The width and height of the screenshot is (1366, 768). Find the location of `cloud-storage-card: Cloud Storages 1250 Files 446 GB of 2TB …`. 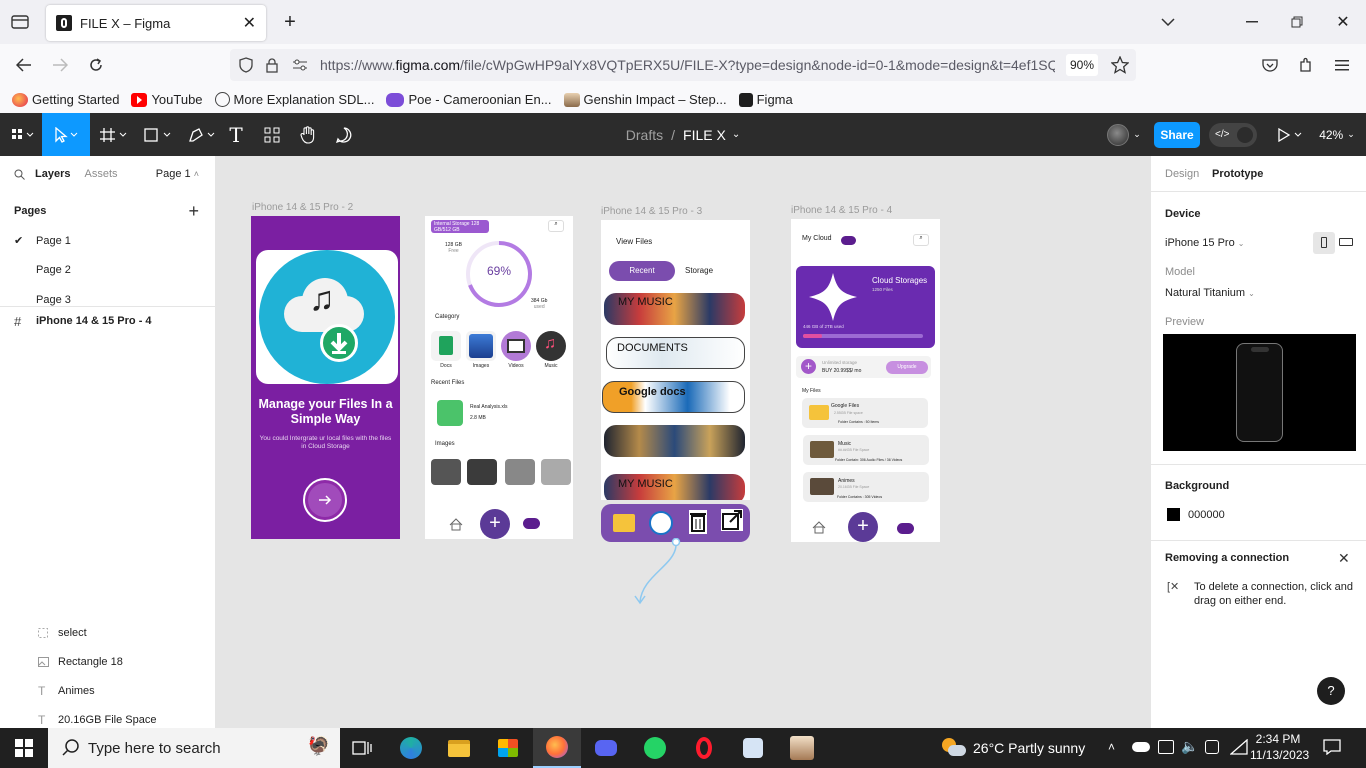

cloud-storage-card: Cloud Storages 1250 Files 446 GB of 2TB … is located at coordinates (865, 307).